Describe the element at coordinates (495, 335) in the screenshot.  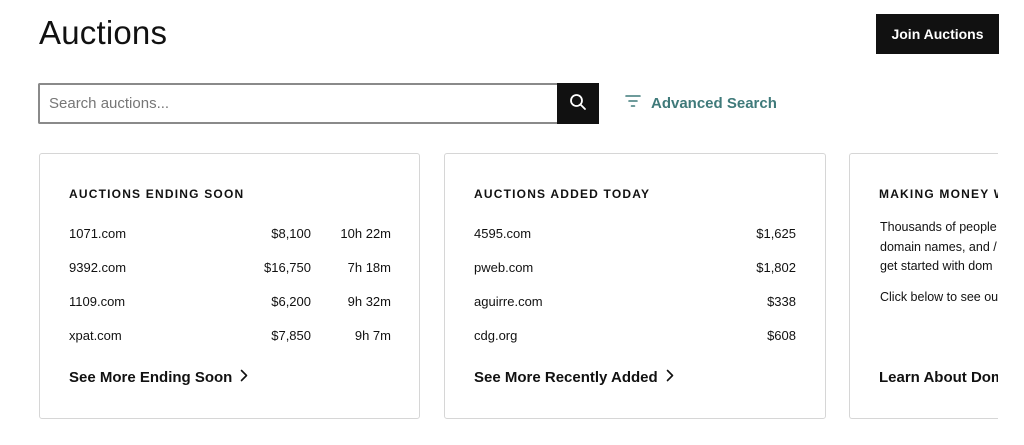
I see `domain-name: cdg.org` at that location.